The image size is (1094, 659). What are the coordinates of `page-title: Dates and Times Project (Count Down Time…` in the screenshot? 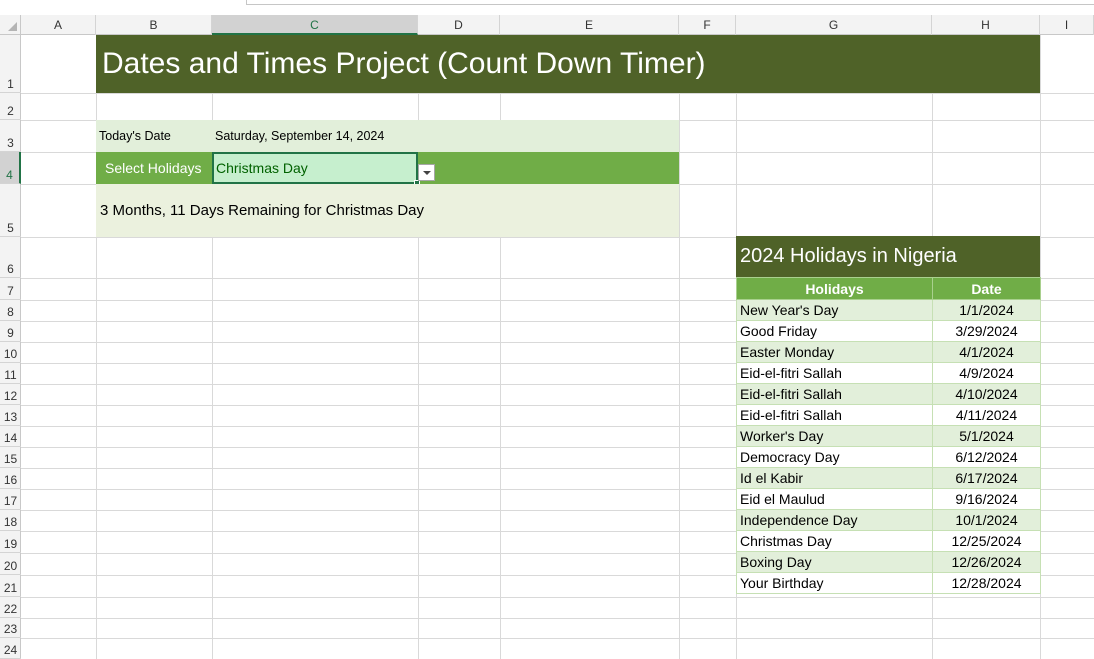 It's located at (568, 64).